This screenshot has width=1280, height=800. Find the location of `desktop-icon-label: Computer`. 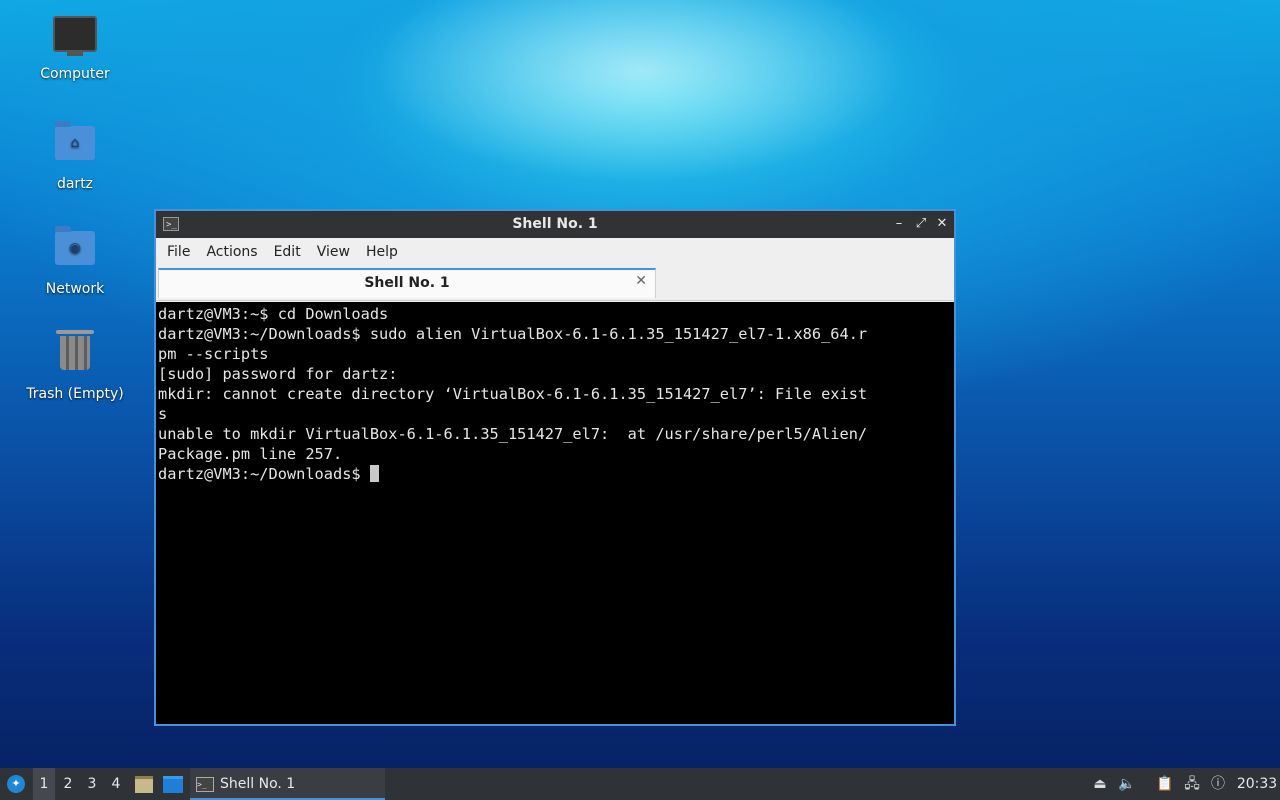

desktop-icon-label: Computer is located at coordinates (75, 74).